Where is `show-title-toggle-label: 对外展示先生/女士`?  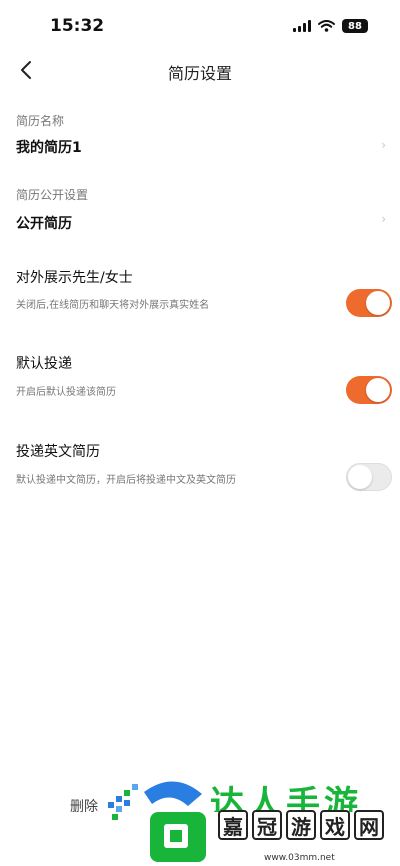 show-title-toggle-label: 对外展示先生/女士 is located at coordinates (74, 278).